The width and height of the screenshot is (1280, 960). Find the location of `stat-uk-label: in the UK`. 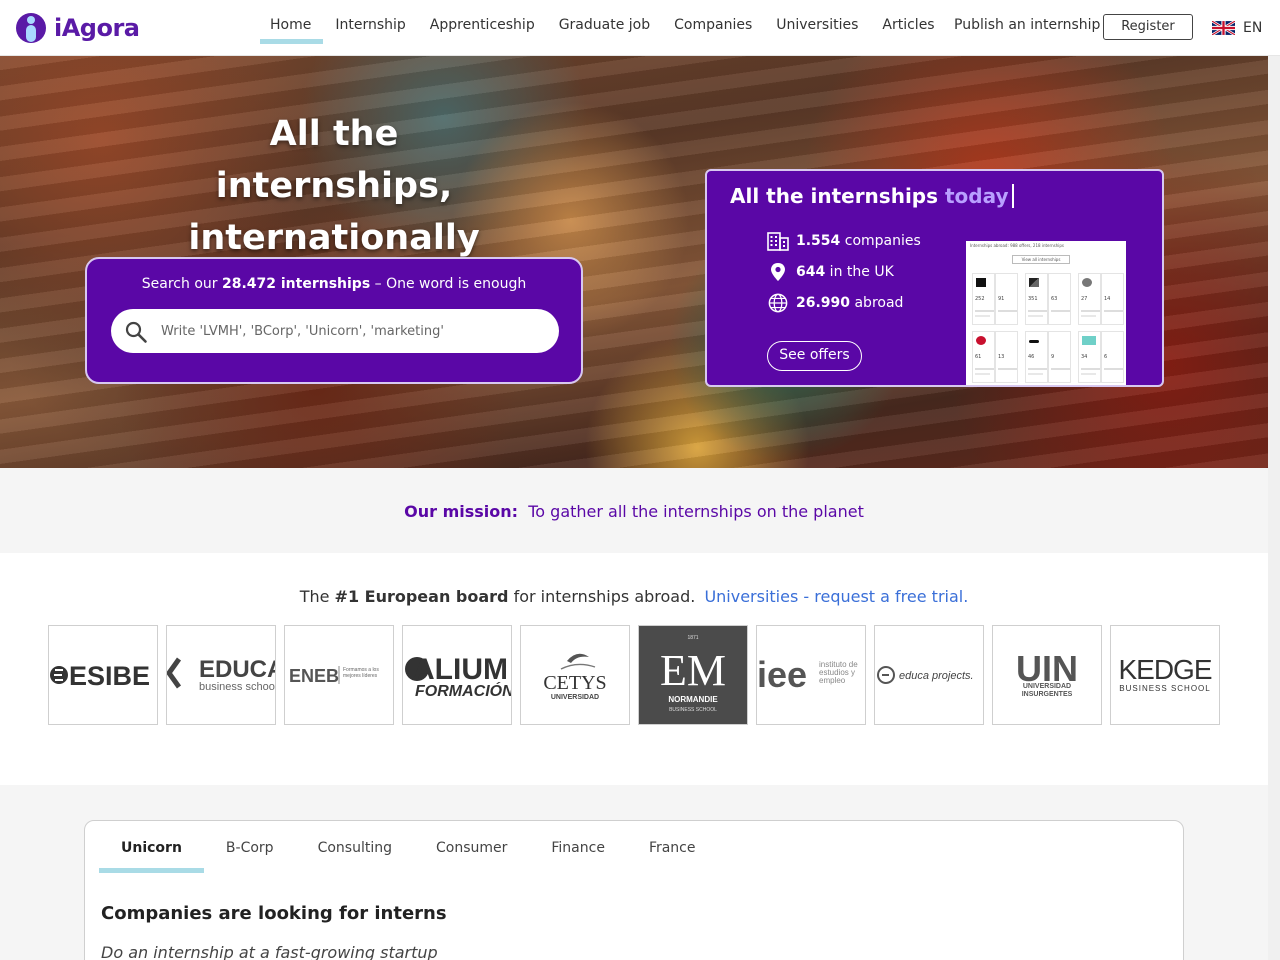

stat-uk-label: in the UK is located at coordinates (859, 272).